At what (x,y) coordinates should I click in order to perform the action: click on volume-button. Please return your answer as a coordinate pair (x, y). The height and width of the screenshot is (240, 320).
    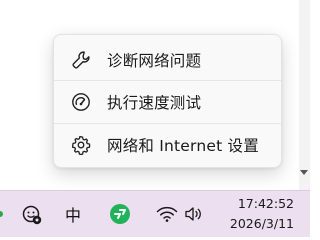
    Looking at the image, I should click on (194, 214).